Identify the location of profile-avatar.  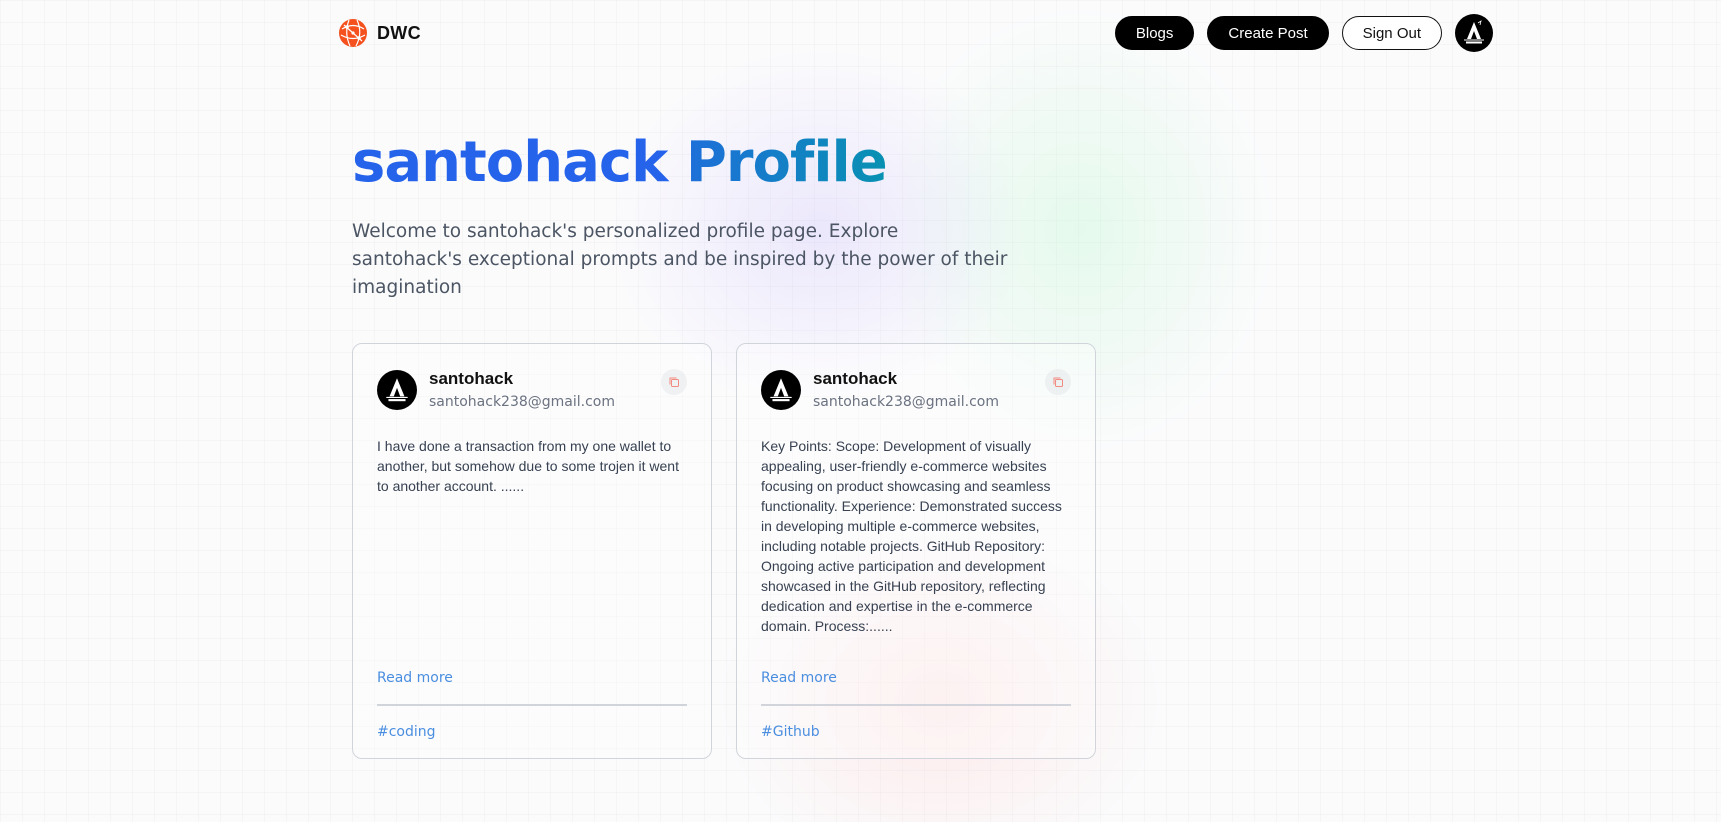
(1474, 33).